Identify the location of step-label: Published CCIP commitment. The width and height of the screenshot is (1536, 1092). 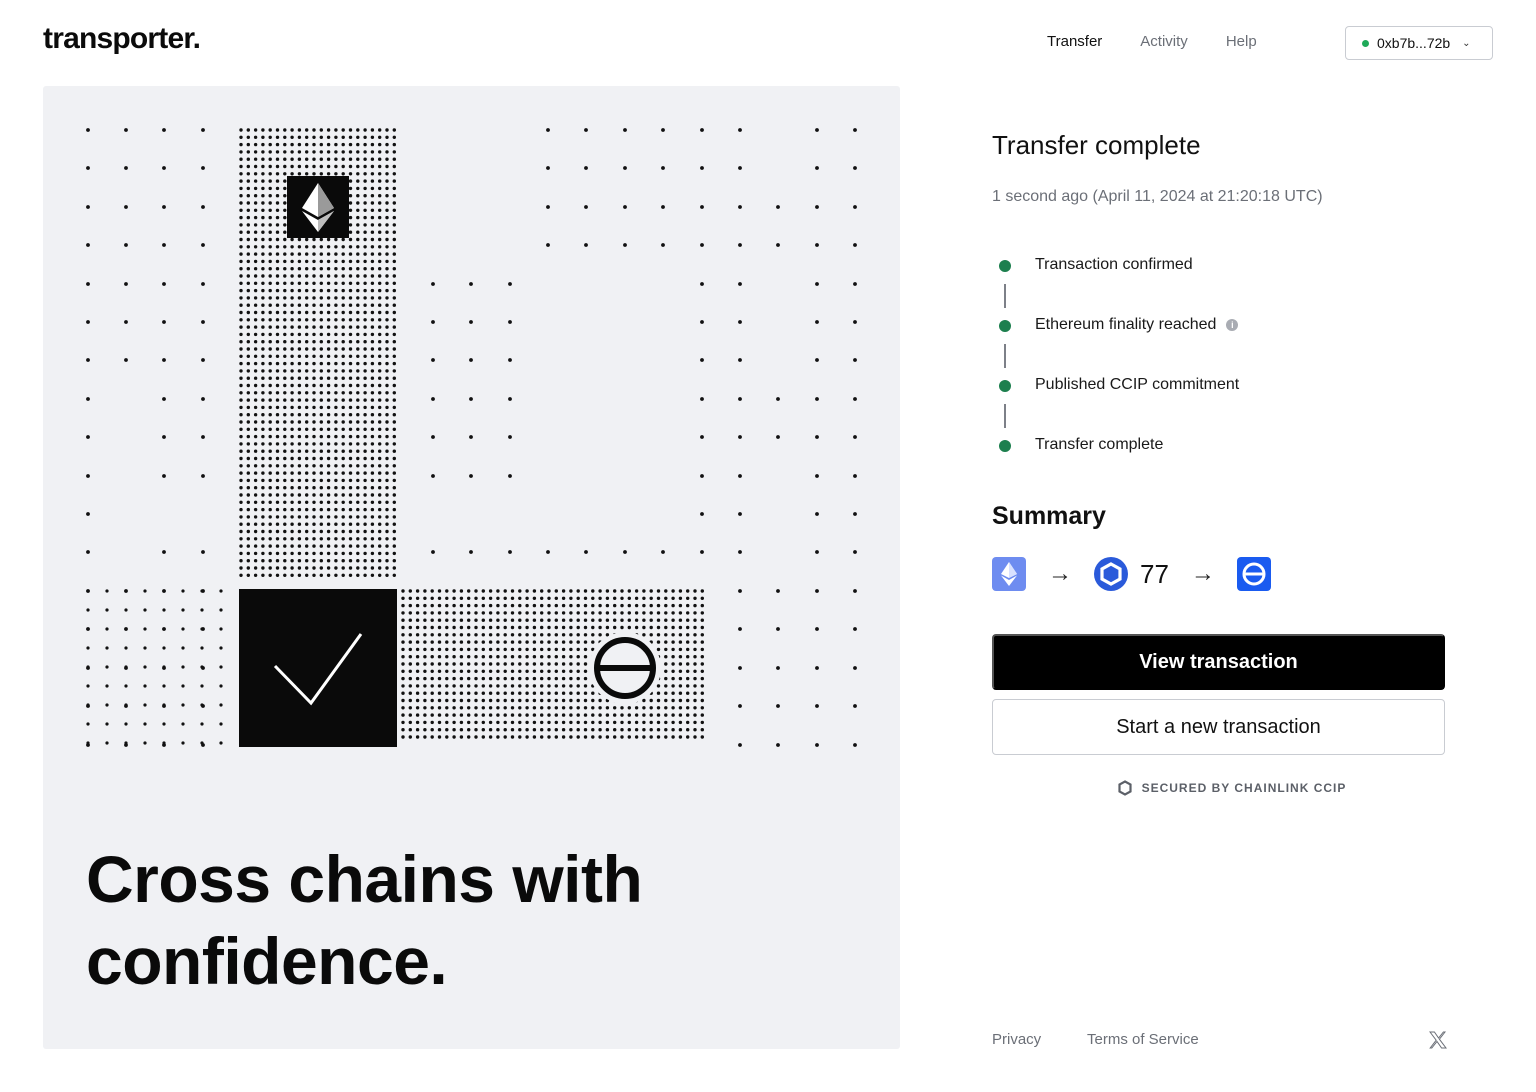
(1137, 384).